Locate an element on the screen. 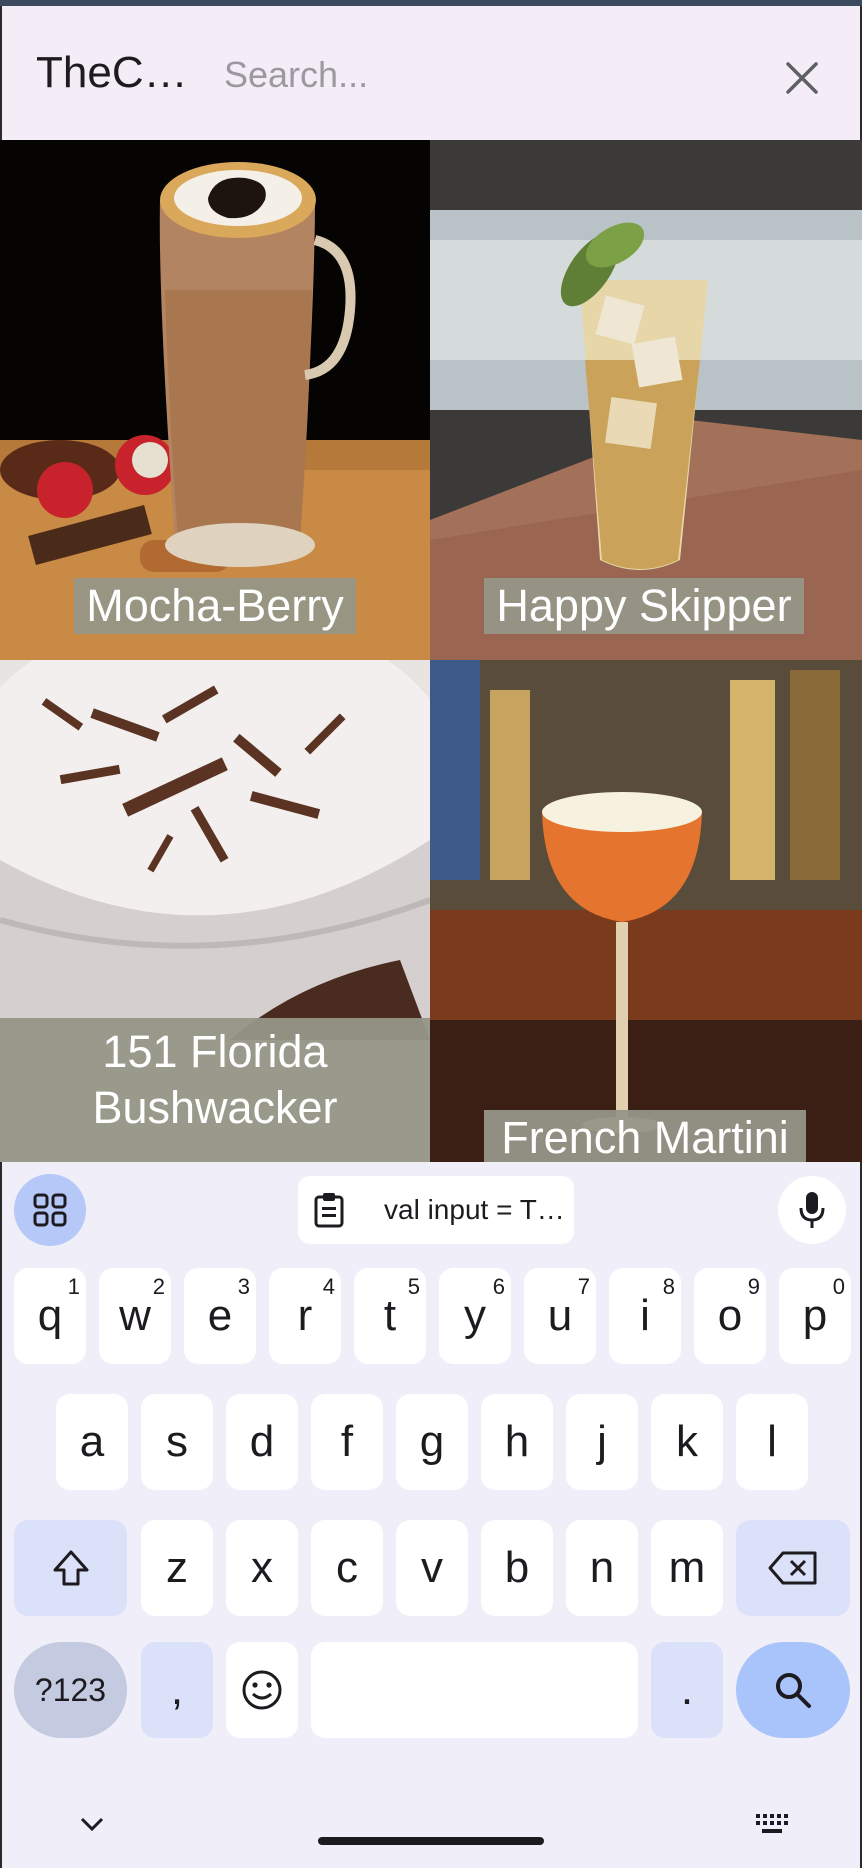 This screenshot has width=862, height=1868. key-v-label: v is located at coordinates (432, 1567).